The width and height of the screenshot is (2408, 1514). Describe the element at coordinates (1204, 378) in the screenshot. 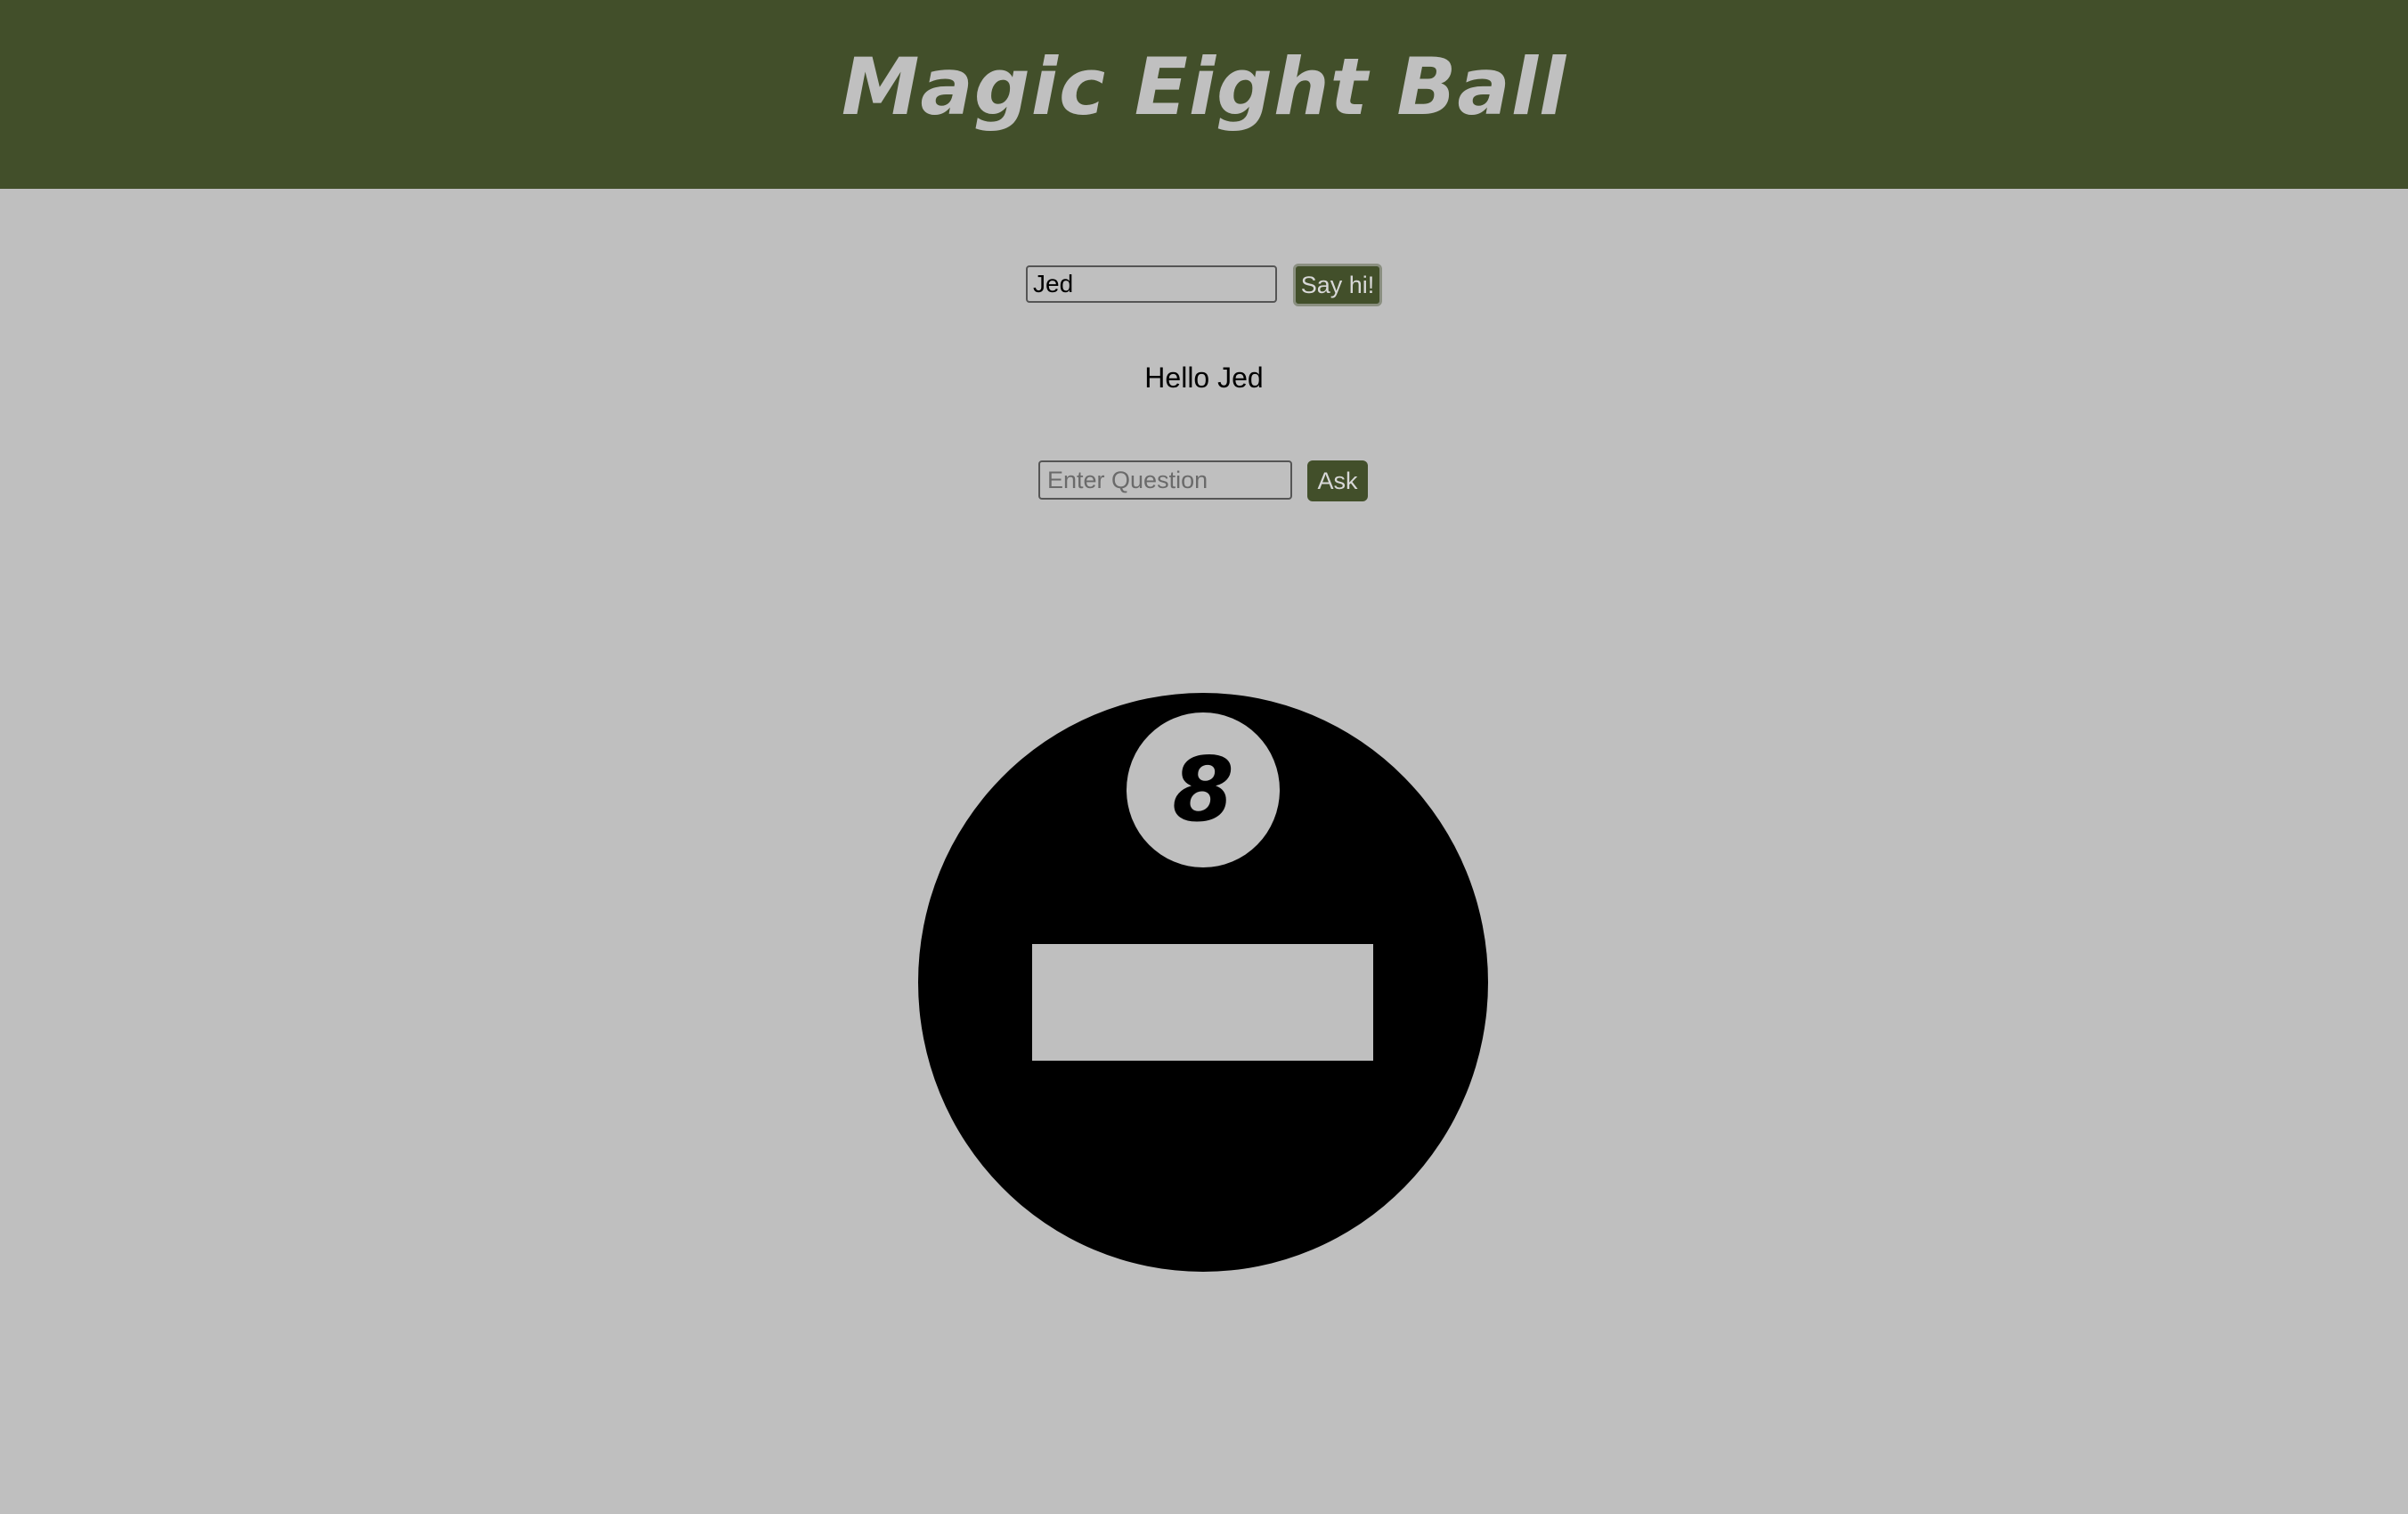

I see `greeting-text: Hello Jed` at that location.